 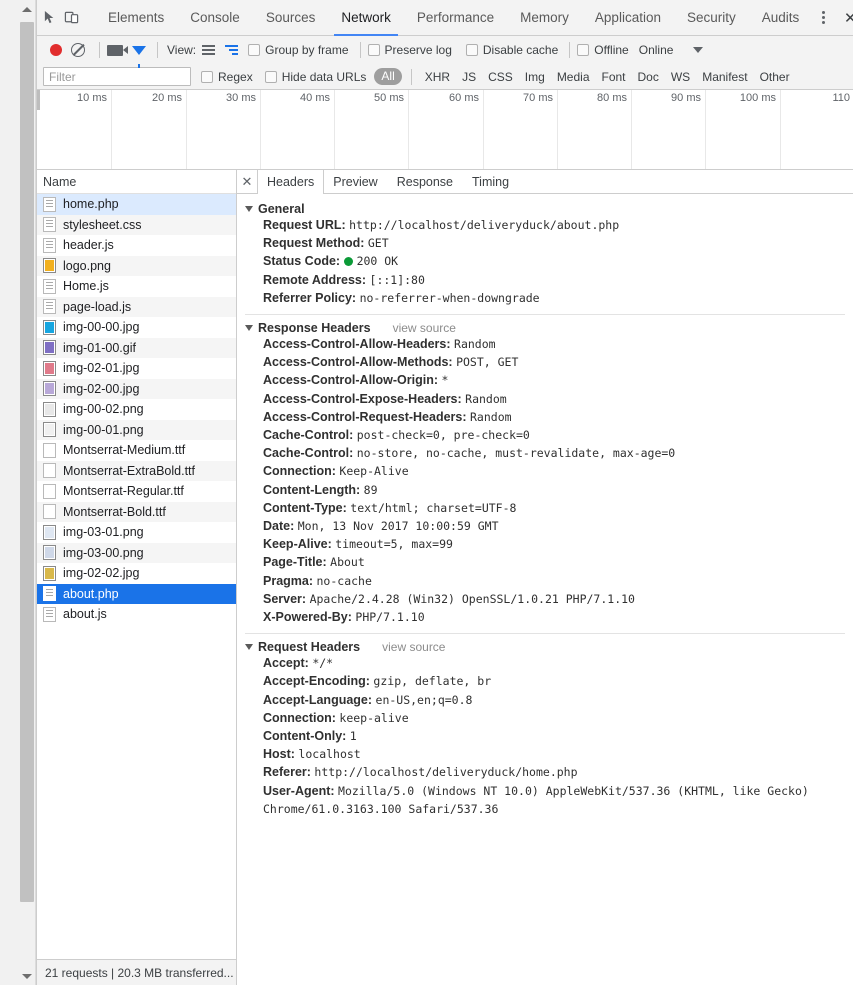 What do you see at coordinates (27, 462) in the screenshot?
I see `scrollbar-thumb` at bounding box center [27, 462].